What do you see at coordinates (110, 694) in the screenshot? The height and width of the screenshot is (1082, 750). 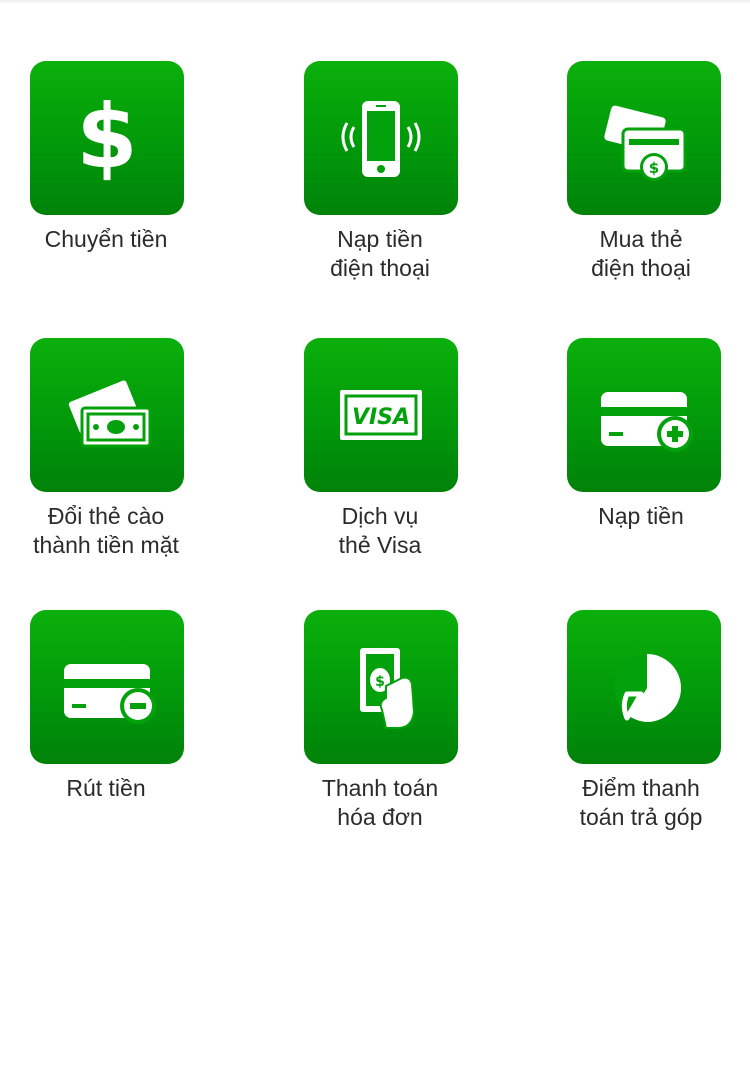 I see `card-minus-icon` at bounding box center [110, 694].